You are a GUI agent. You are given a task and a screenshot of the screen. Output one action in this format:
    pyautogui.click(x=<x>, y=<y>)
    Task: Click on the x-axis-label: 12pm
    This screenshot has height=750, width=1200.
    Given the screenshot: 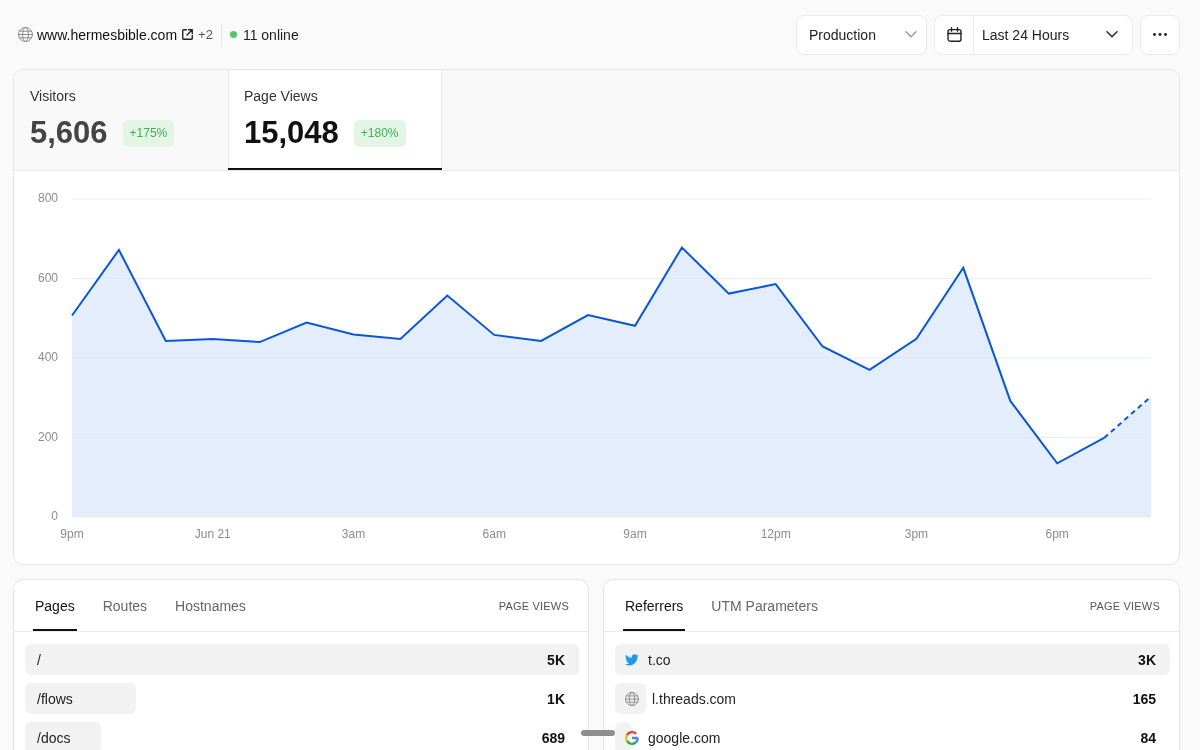 What is the action you would take?
    pyautogui.click(x=775, y=534)
    